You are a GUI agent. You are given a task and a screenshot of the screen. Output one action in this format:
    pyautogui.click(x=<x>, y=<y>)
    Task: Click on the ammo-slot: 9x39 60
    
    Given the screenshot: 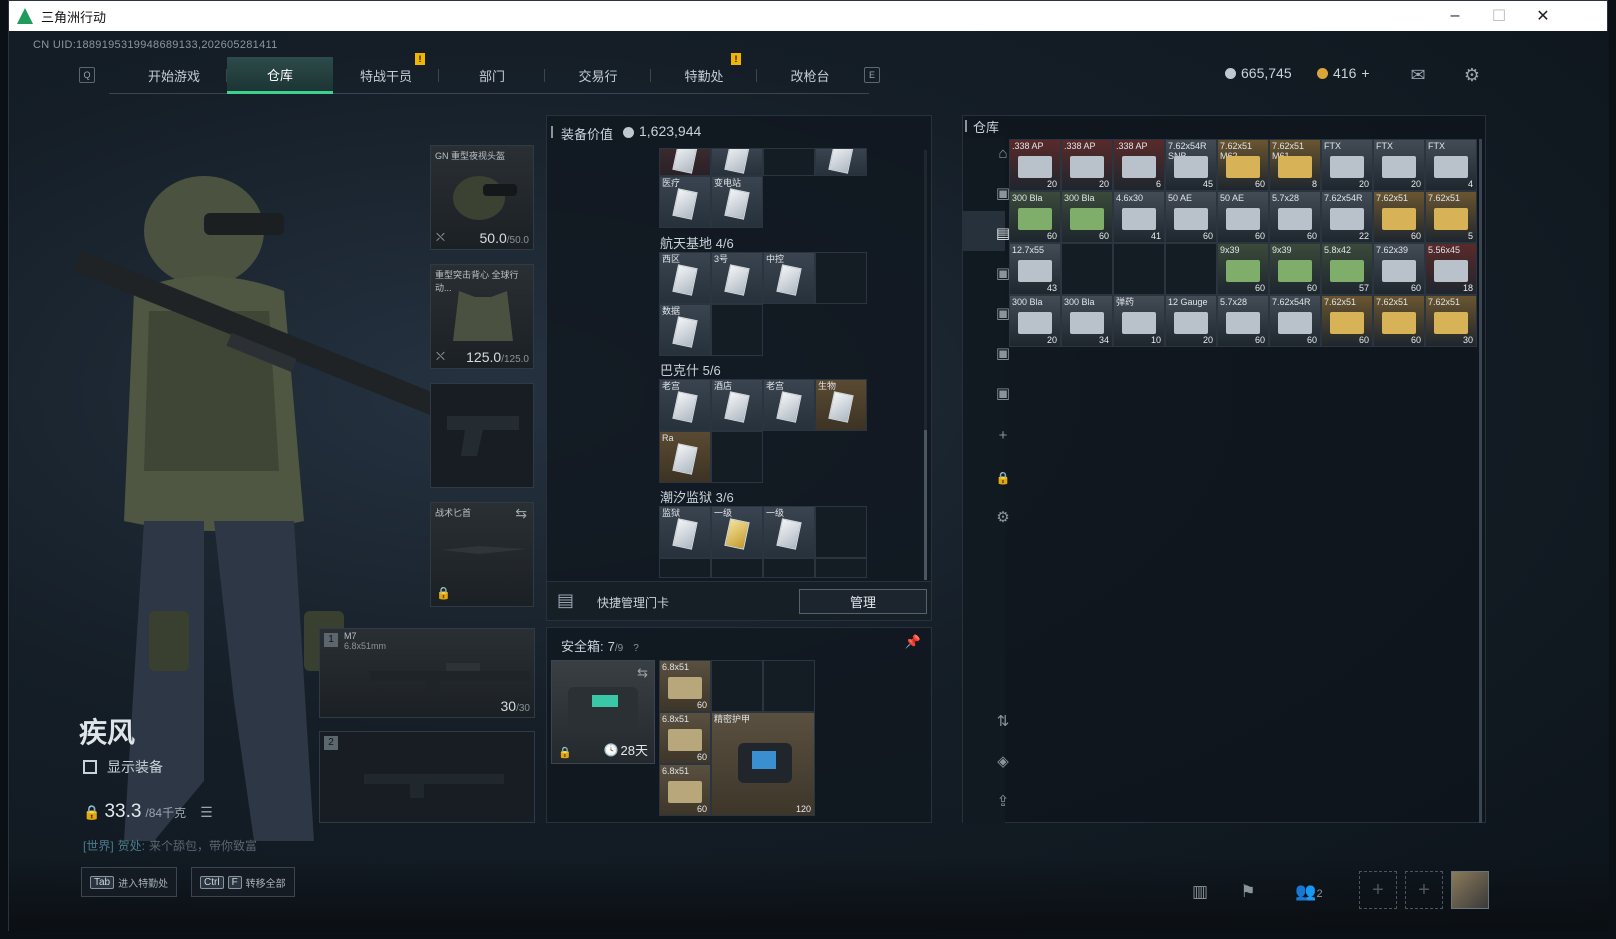 What is the action you would take?
    pyautogui.click(x=1243, y=269)
    